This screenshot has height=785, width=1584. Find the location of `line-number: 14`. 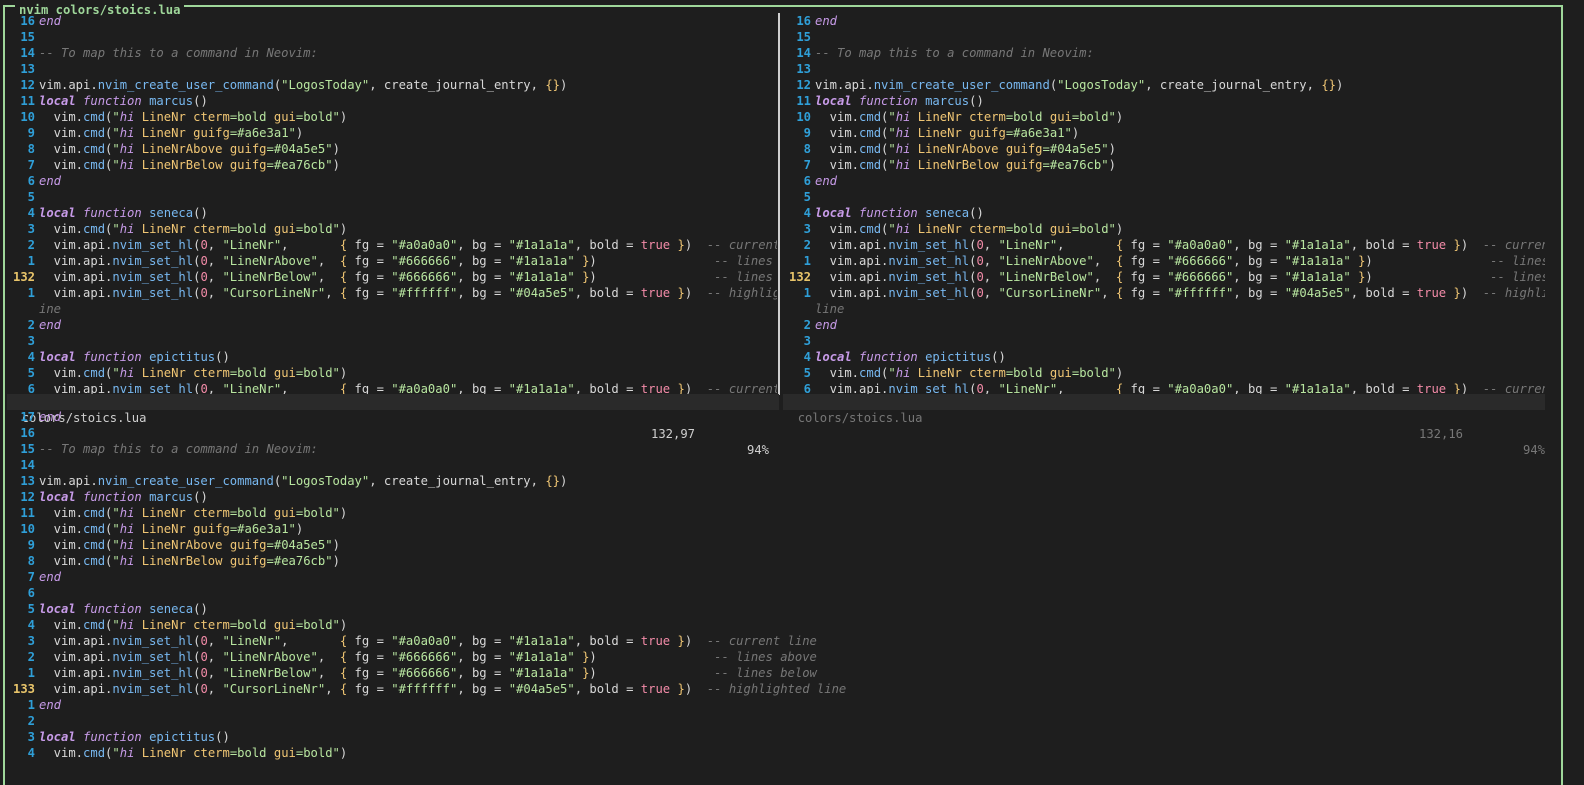

line-number: 14 is located at coordinates (27, 465).